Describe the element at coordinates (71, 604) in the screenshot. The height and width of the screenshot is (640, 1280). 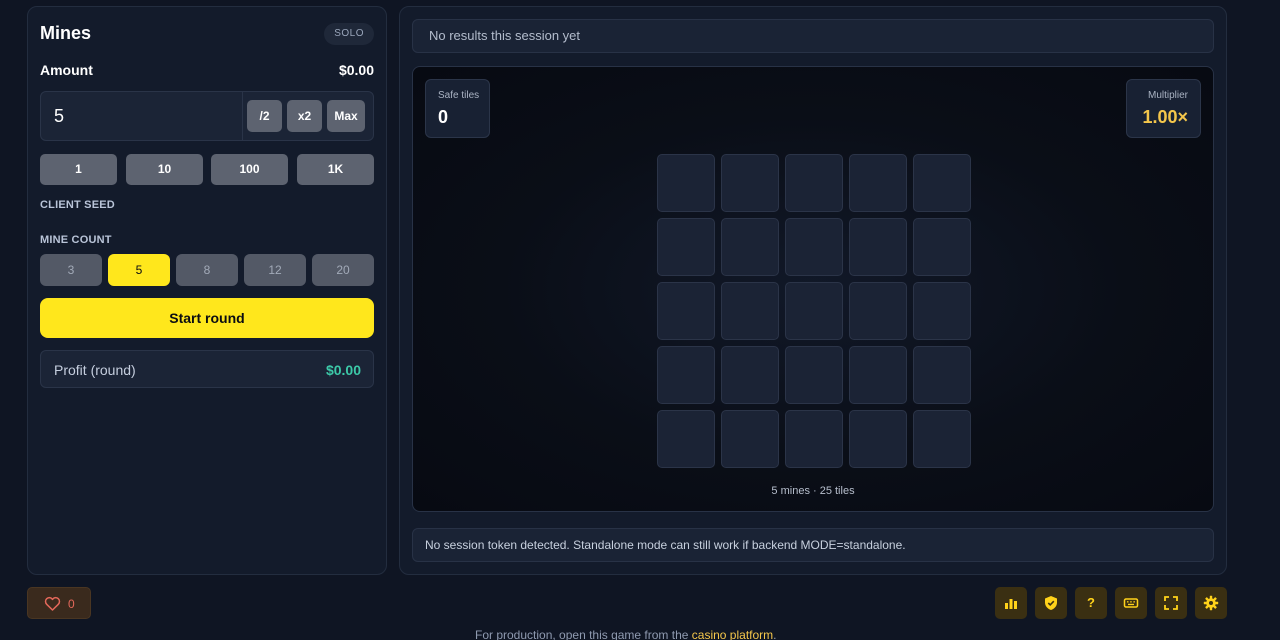
I see `favorite-count: 0` at that location.